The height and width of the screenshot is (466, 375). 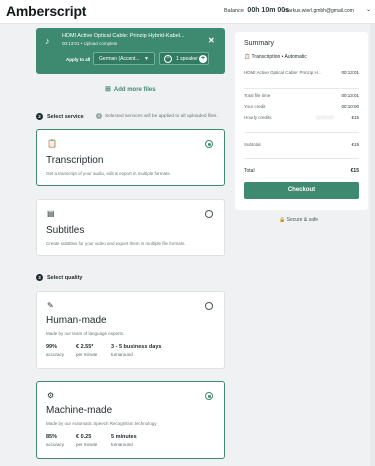 I want to click on plus-icon: +, so click(x=203, y=59).